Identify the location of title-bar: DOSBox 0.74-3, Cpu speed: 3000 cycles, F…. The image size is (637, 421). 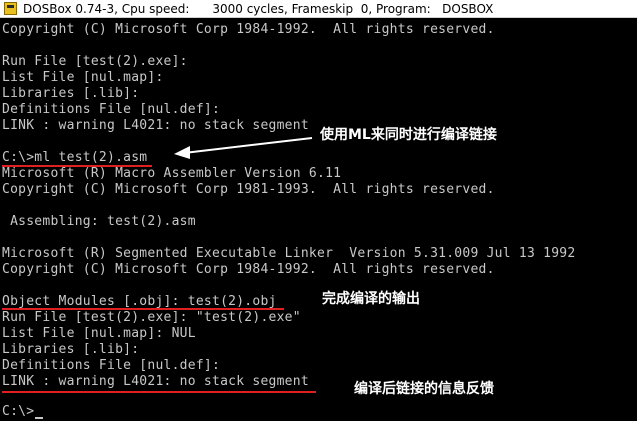
(318, 9).